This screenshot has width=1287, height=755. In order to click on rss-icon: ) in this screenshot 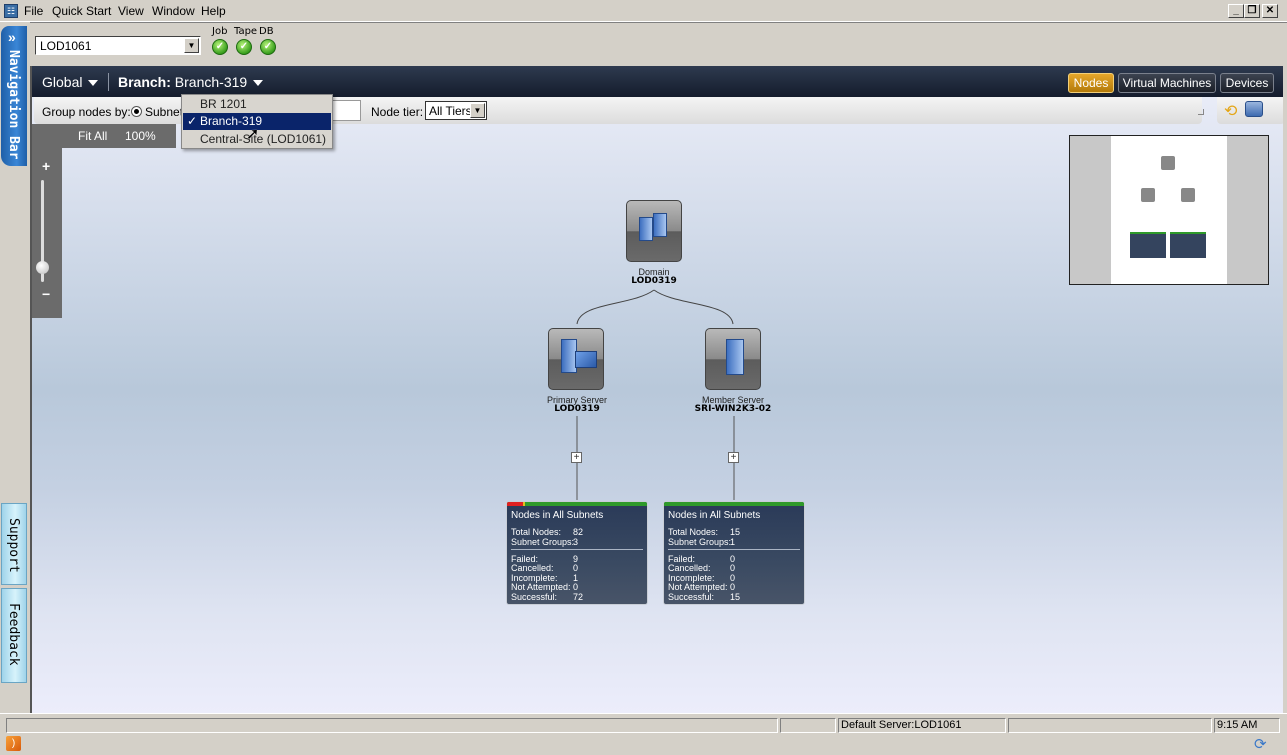, I will do `click(13, 743)`.